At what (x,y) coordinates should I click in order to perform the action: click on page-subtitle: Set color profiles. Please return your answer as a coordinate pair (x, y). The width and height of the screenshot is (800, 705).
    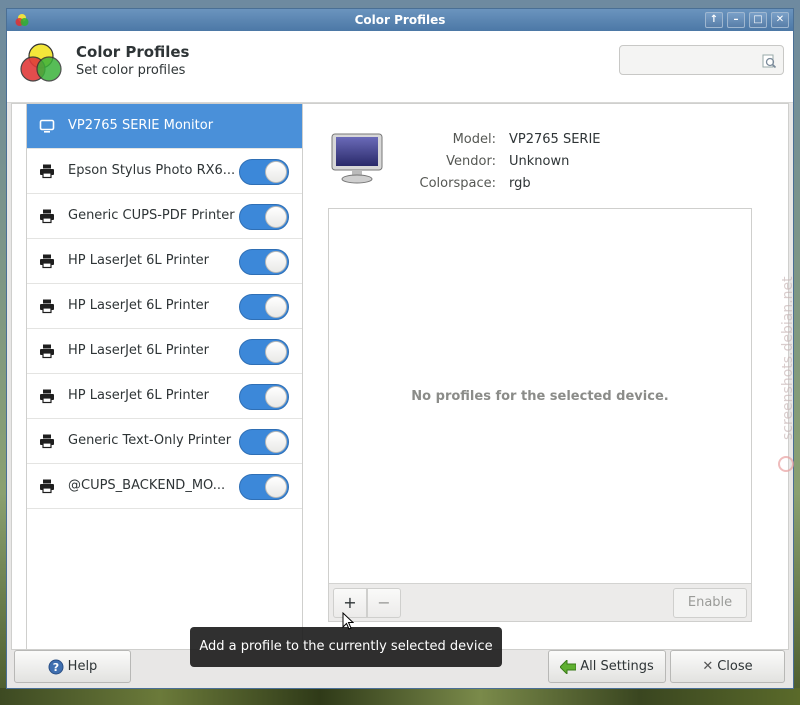
    Looking at the image, I should click on (131, 70).